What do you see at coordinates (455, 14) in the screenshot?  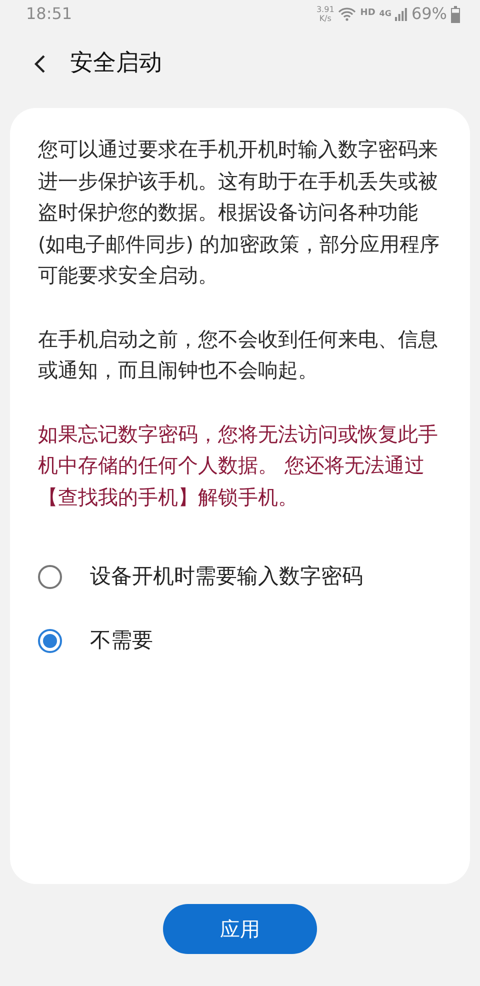 I see `battery-icon` at bounding box center [455, 14].